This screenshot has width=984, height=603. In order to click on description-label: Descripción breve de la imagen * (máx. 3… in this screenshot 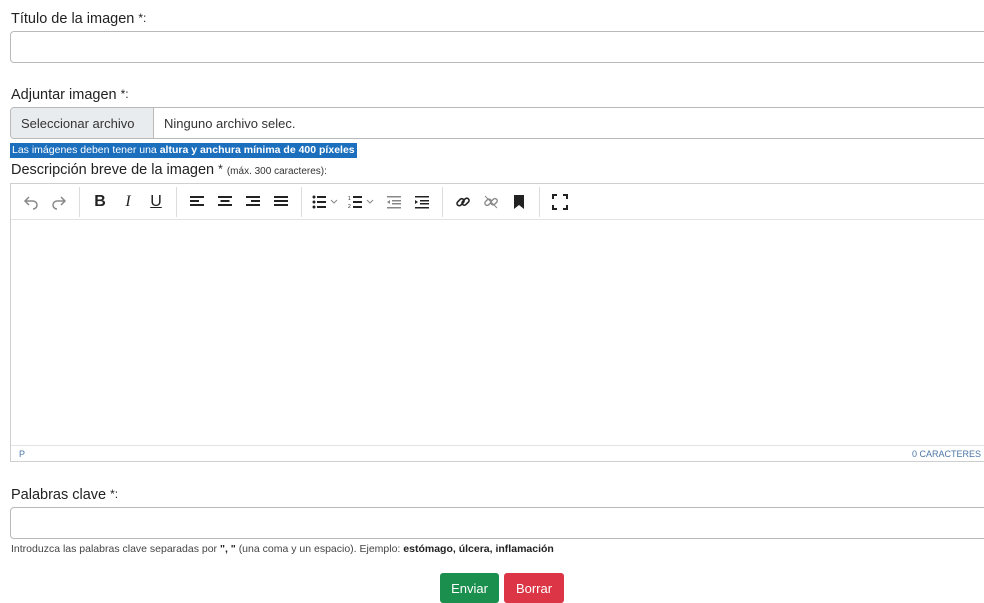, I will do `click(169, 170)`.